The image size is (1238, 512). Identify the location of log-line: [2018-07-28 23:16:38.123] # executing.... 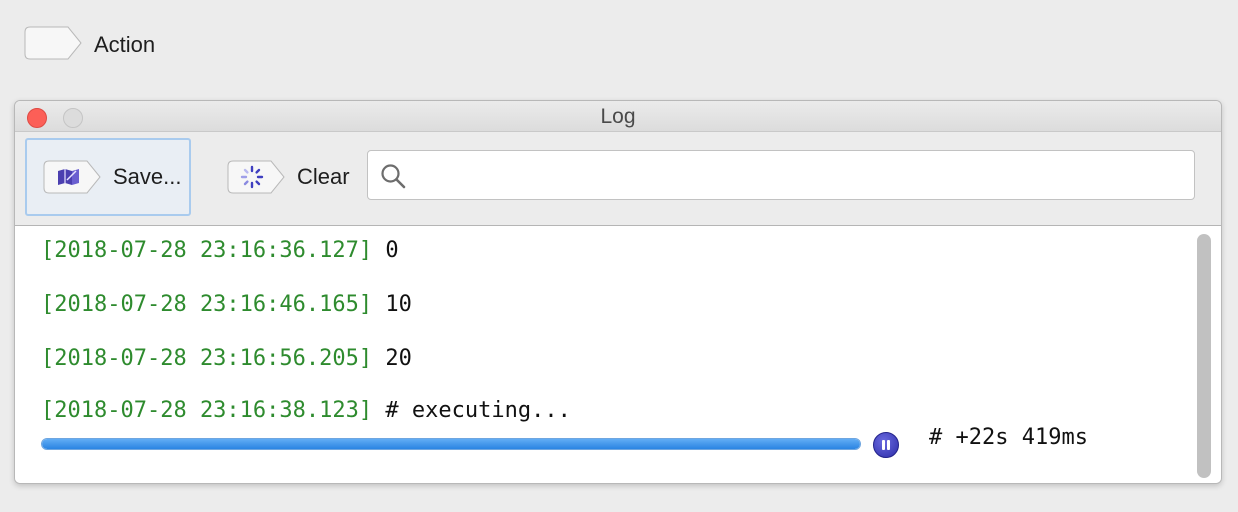
(306, 410).